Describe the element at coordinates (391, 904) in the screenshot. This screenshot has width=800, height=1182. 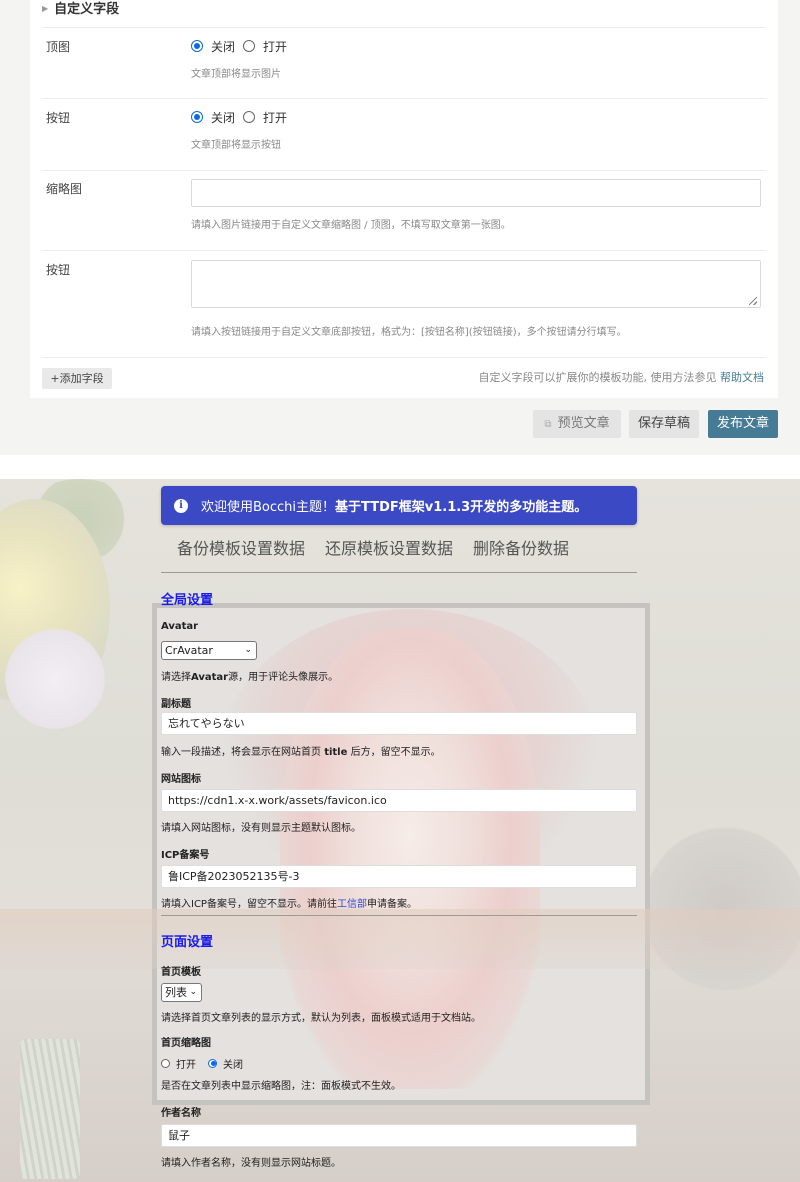
I see `desc-text: 申请备案。` at that location.